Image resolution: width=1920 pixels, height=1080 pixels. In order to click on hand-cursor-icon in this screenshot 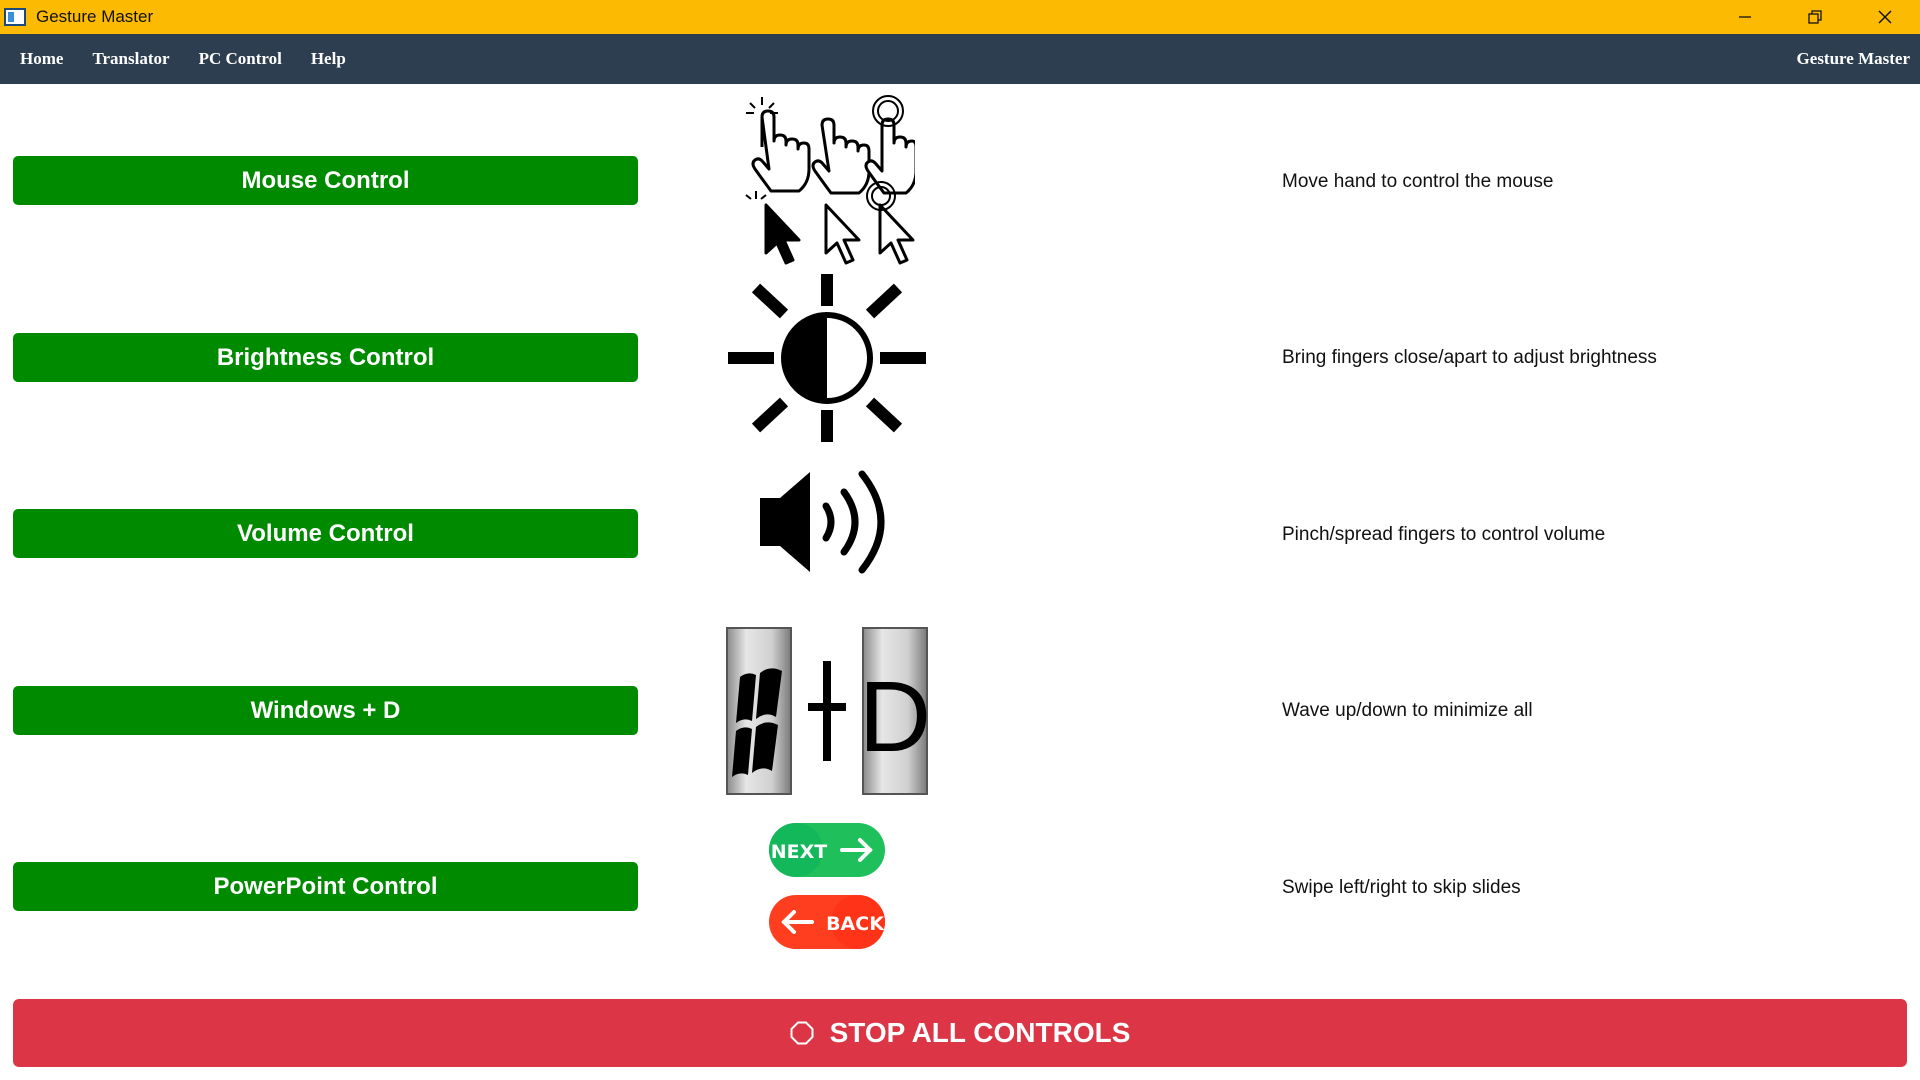, I will do `click(829, 182)`.